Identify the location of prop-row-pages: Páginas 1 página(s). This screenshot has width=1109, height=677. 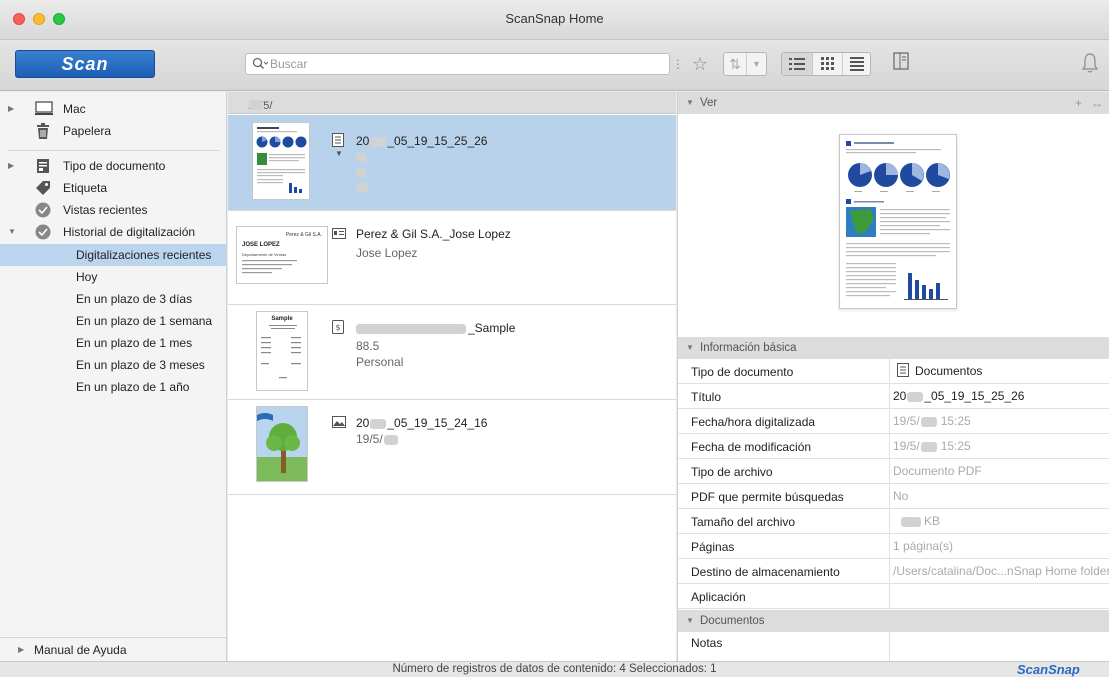
(893, 546).